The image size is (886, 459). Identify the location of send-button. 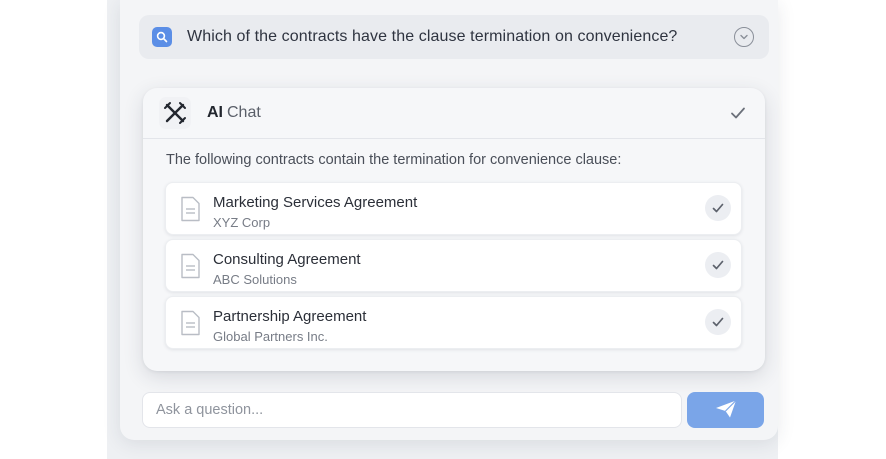
(725, 410).